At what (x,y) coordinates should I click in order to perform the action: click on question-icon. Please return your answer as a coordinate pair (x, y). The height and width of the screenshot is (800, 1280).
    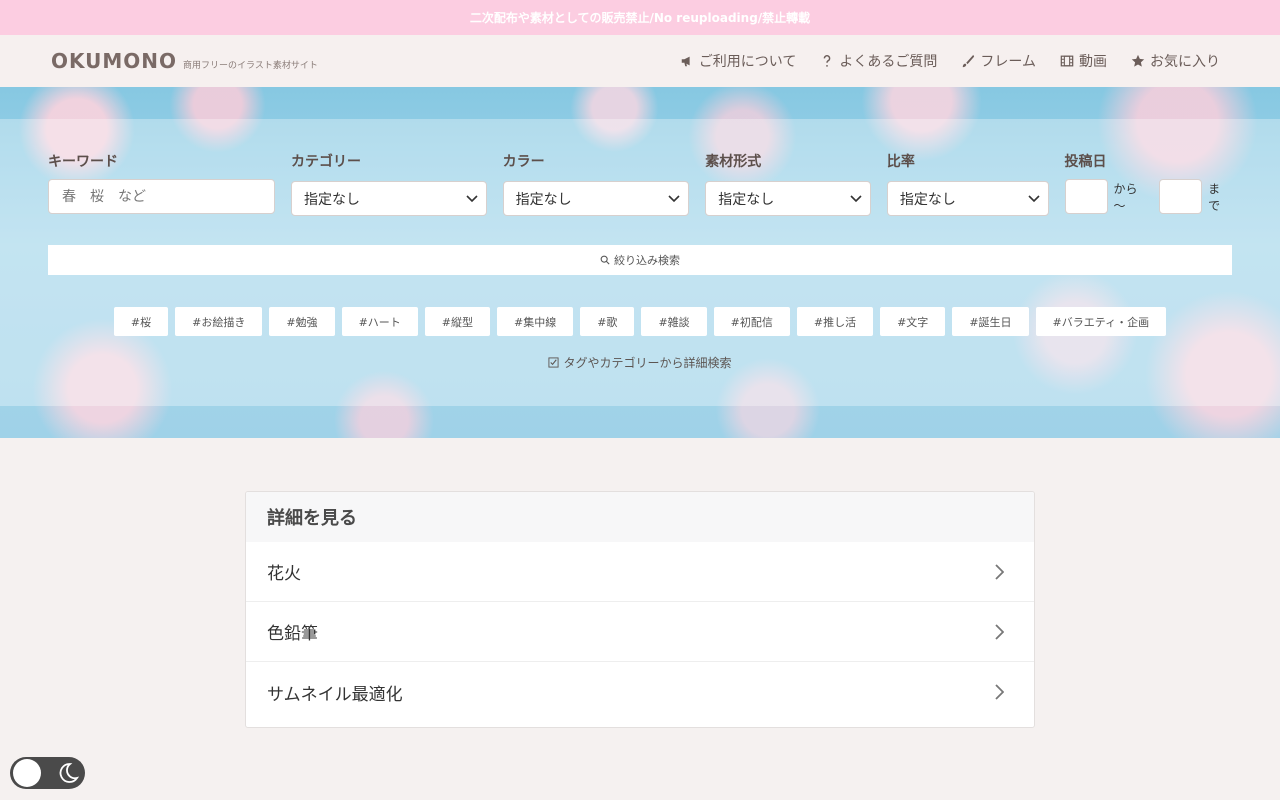
    Looking at the image, I should click on (827, 61).